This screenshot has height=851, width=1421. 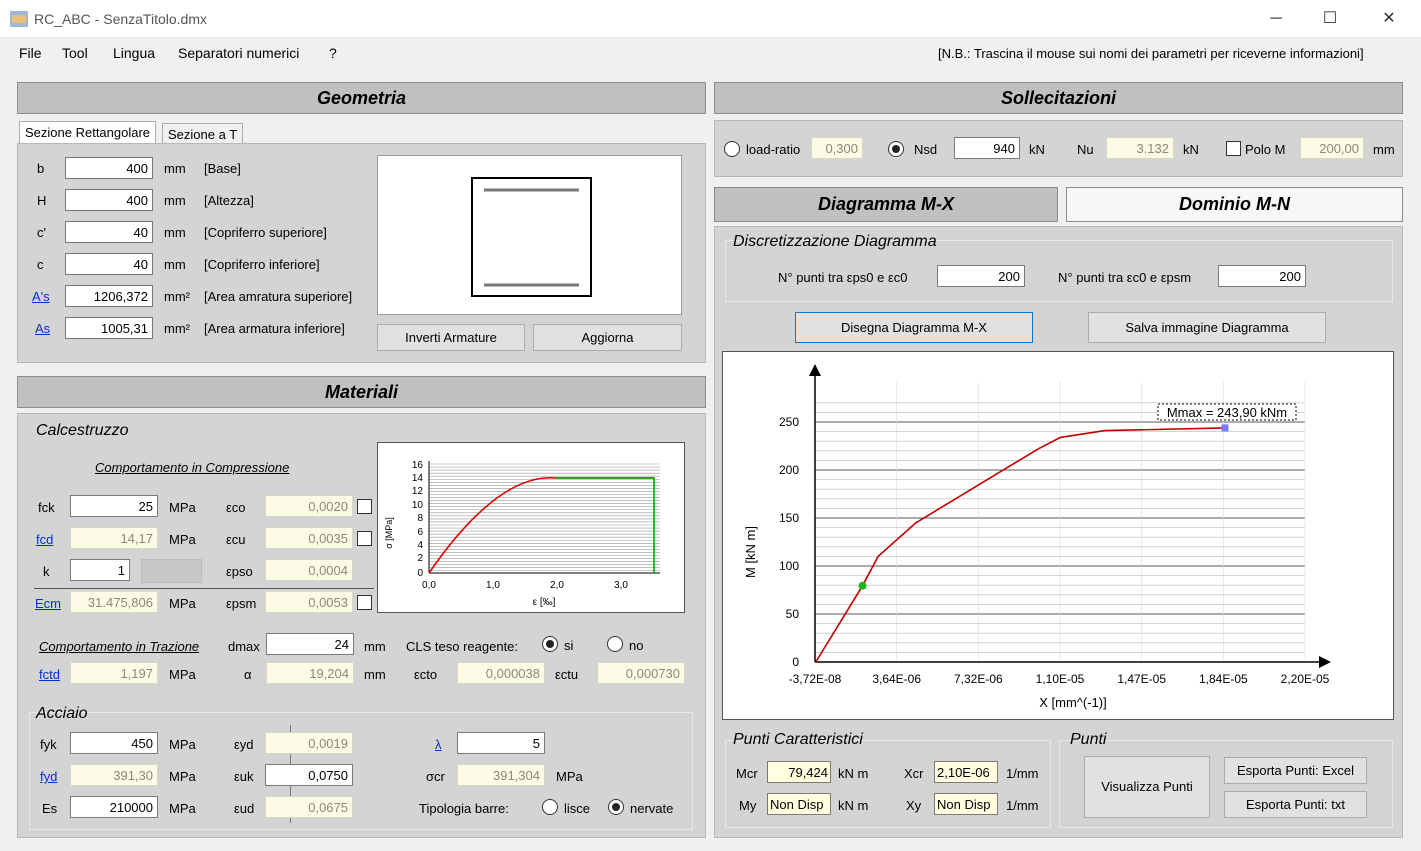 What do you see at coordinates (171, 571) in the screenshot?
I see `k-dropdown` at bounding box center [171, 571].